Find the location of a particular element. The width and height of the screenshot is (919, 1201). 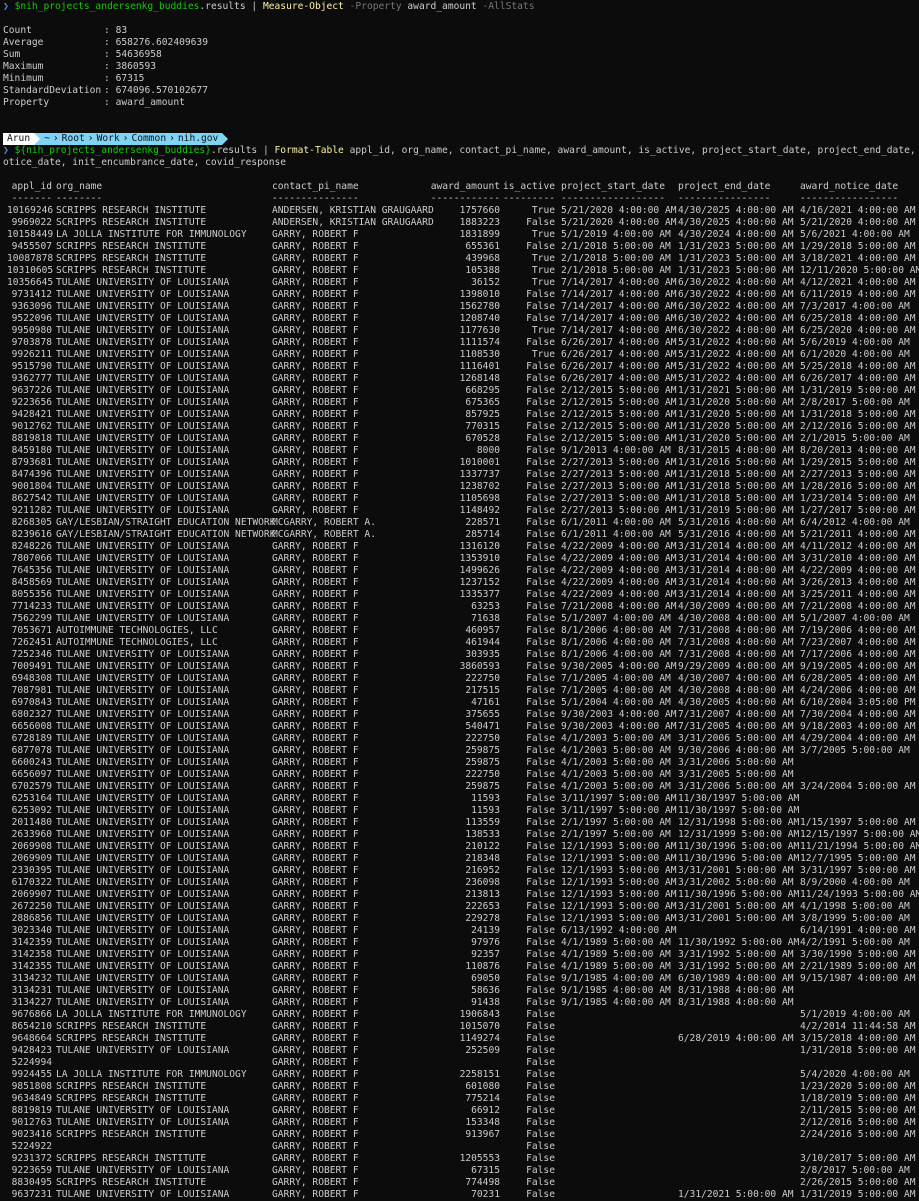

cell-notice-date: 6/10/2004 3:05:00 PM is located at coordinates (858, 702).